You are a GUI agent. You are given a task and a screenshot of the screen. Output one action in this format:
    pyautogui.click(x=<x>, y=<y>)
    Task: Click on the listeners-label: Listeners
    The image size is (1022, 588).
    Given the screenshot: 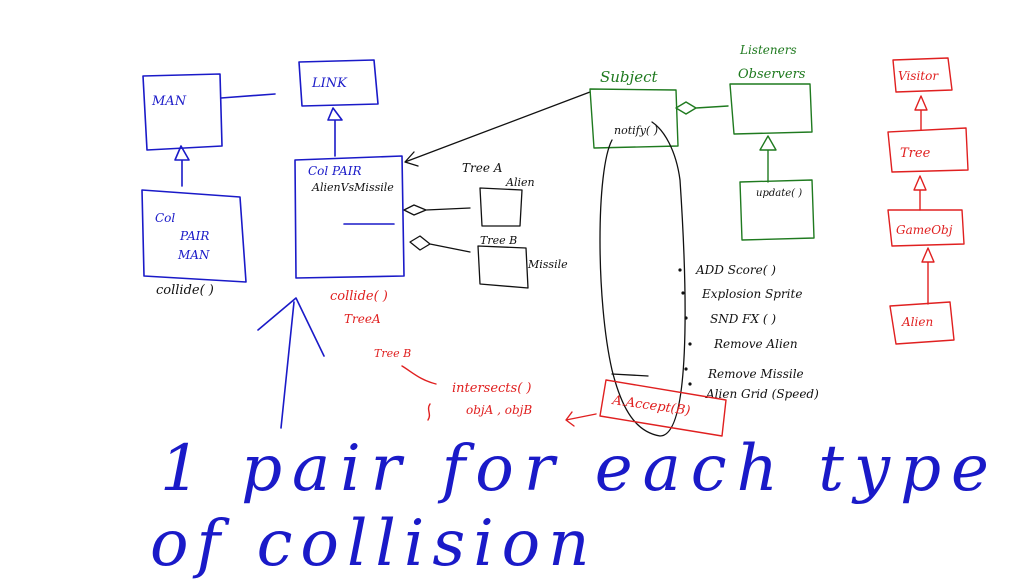 What is the action you would take?
    pyautogui.click(x=768, y=50)
    